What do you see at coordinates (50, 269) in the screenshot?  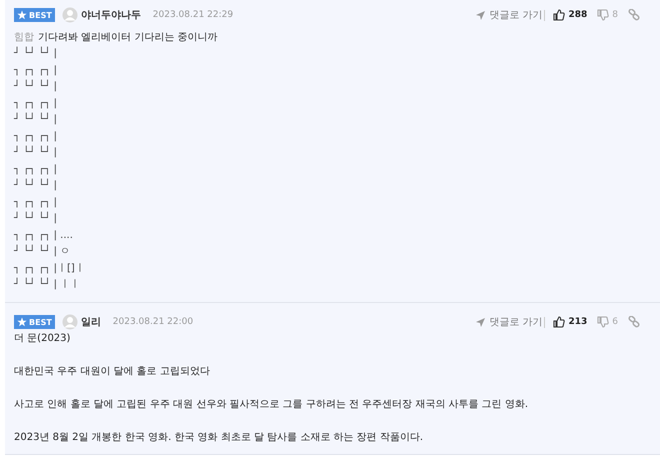 I see `ascii-art-line: ┐ ┌┐ ┌┐ |ㅣ[]ㅣ` at bounding box center [50, 269].